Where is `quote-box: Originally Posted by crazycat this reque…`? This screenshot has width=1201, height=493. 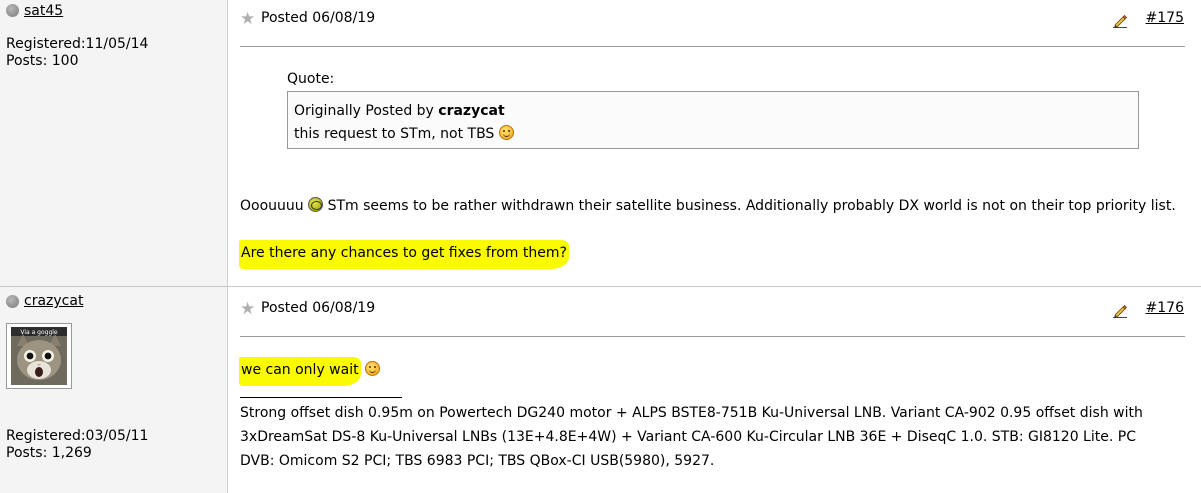
quote-box: Originally Posted by crazycat this reque… is located at coordinates (713, 120).